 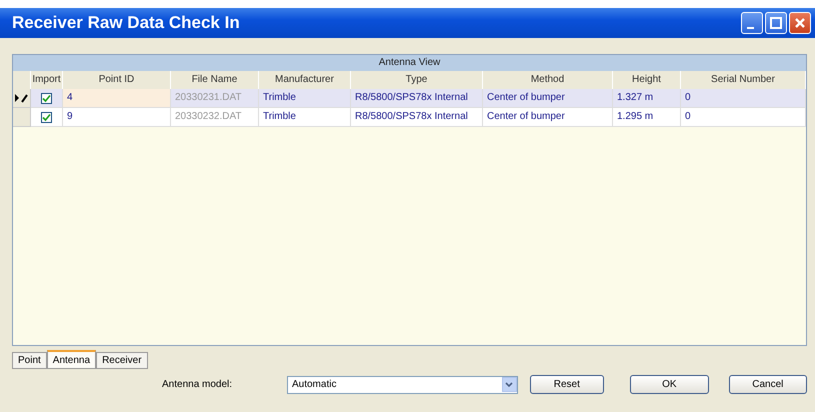 What do you see at coordinates (215, 117) in the screenshot?
I see `table-cell: 20330232.DAT` at bounding box center [215, 117].